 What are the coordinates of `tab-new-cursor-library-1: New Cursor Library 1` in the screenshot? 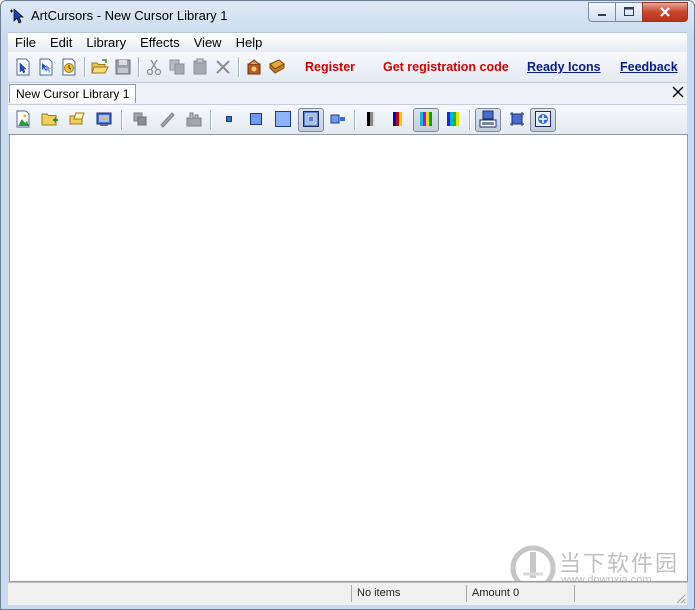 It's located at (73, 93).